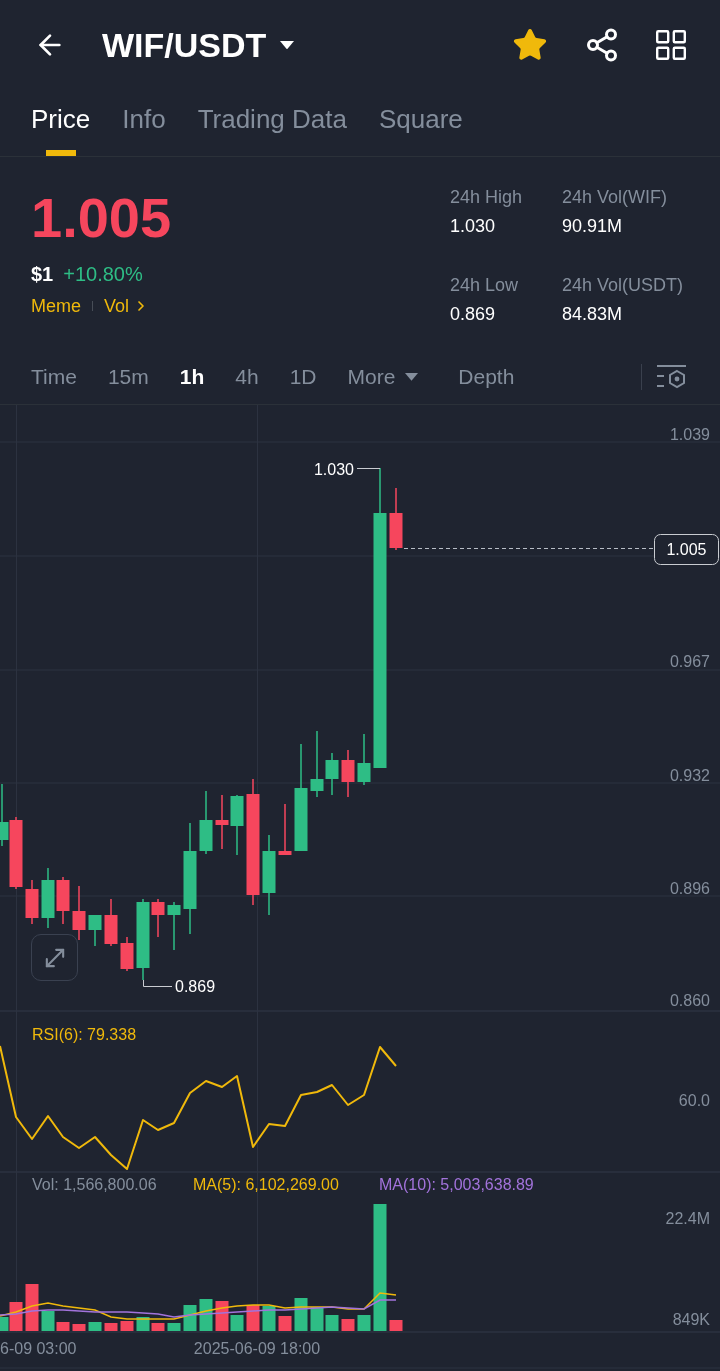 This screenshot has width=720, height=1371. What do you see at coordinates (333, 469) in the screenshot?
I see `high-price-label: 1.030` at bounding box center [333, 469].